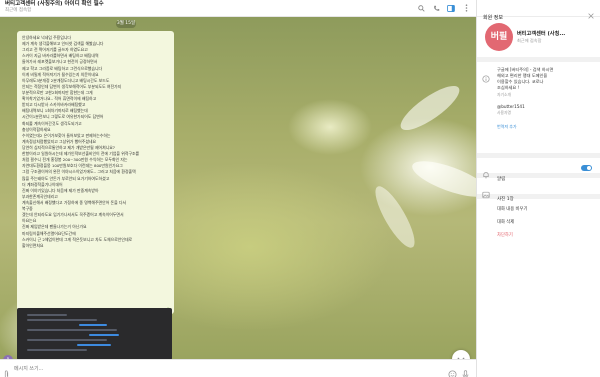  What do you see at coordinates (508, 87) in the screenshot?
I see `bio-line: 조심하세요 !` at bounding box center [508, 87].